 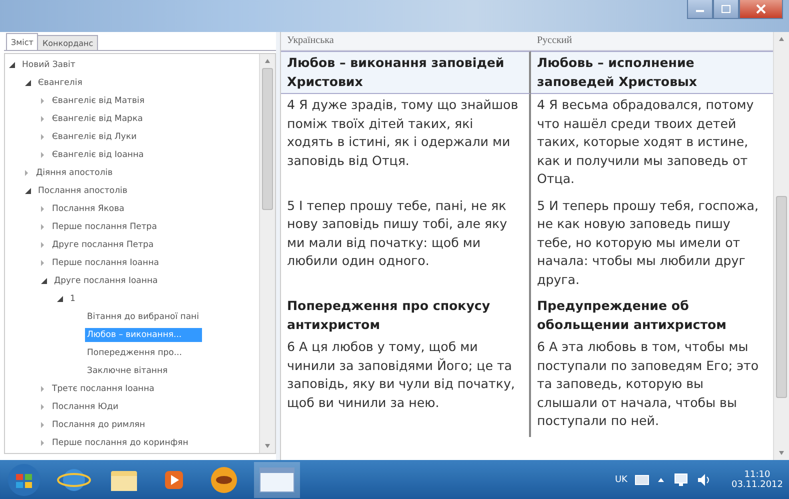 I want to click on tab: Зміст, so click(x=22, y=41).